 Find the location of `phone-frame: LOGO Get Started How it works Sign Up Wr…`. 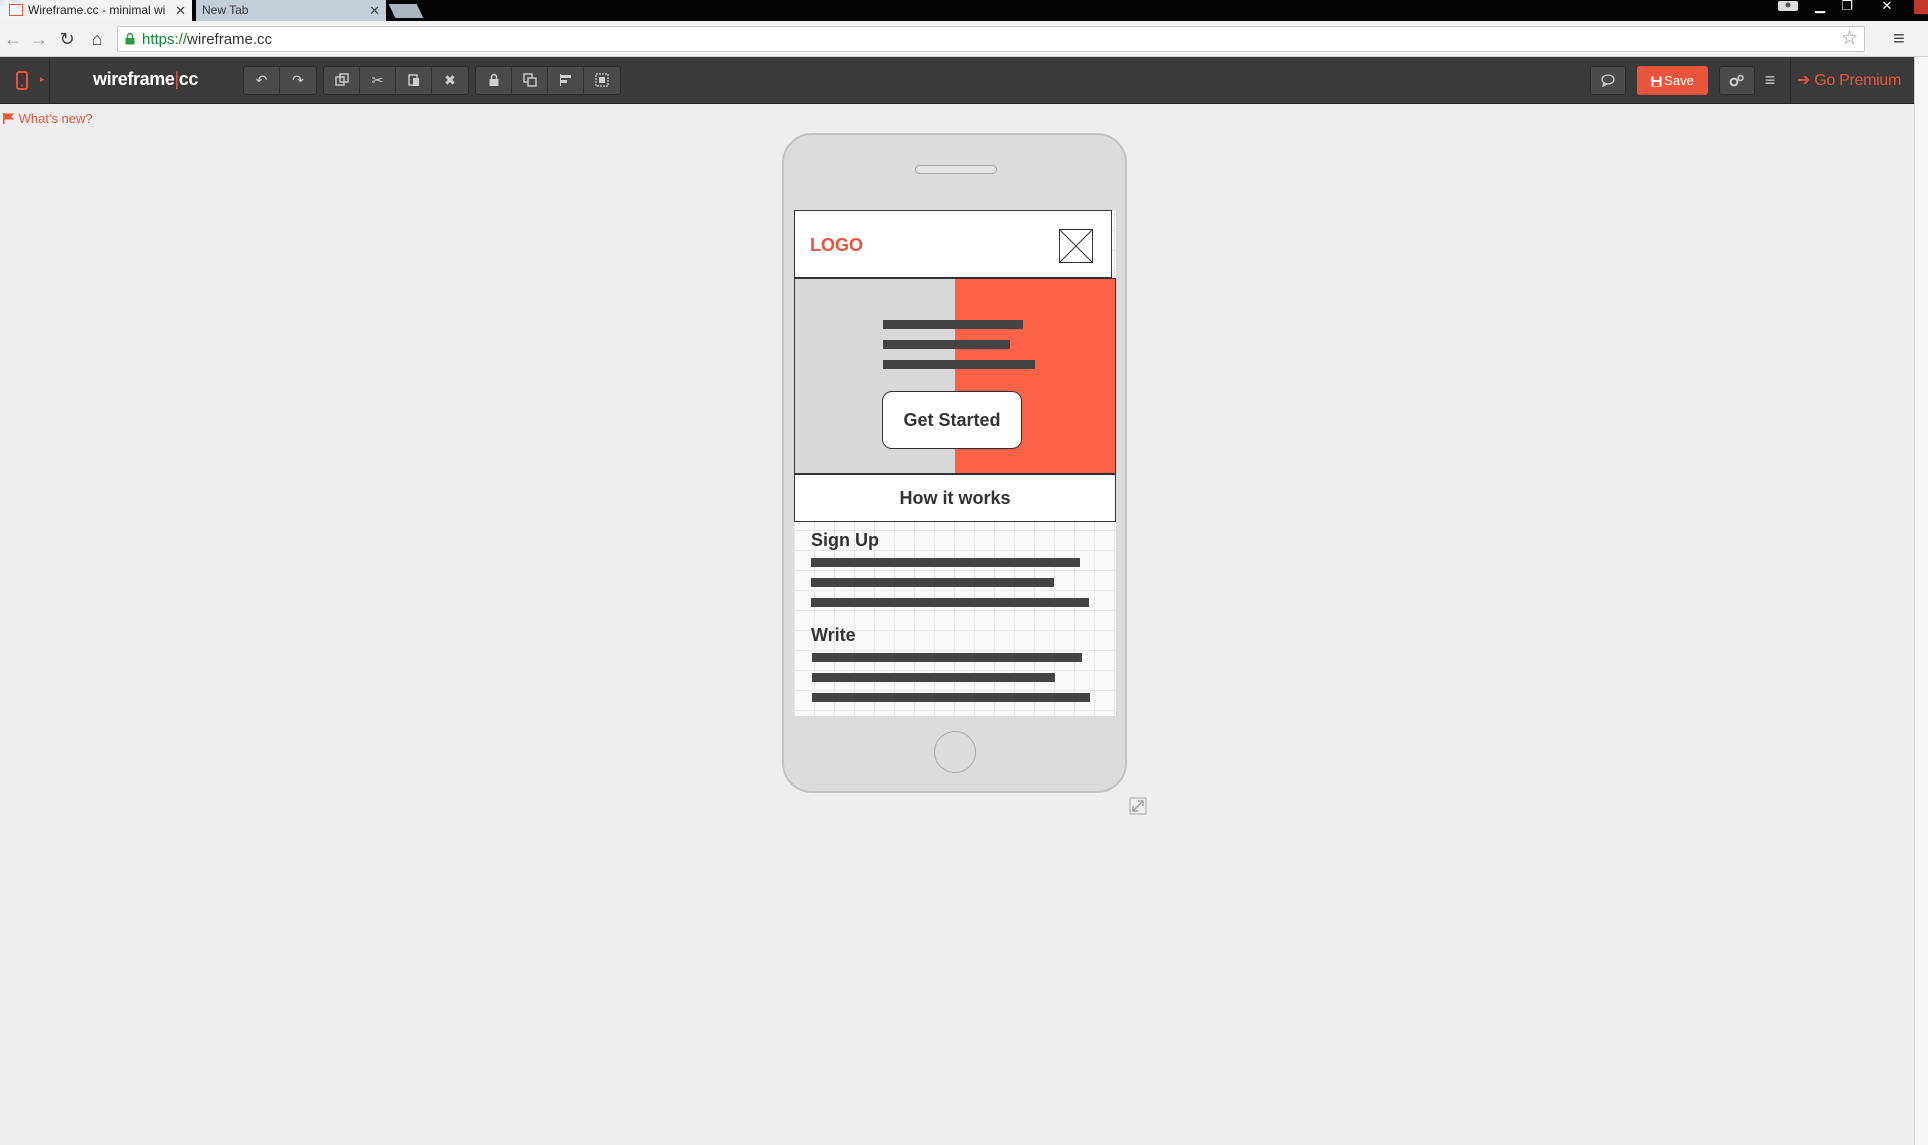

phone-frame: LOGO Get Started How it works Sign Up Wr… is located at coordinates (954, 463).